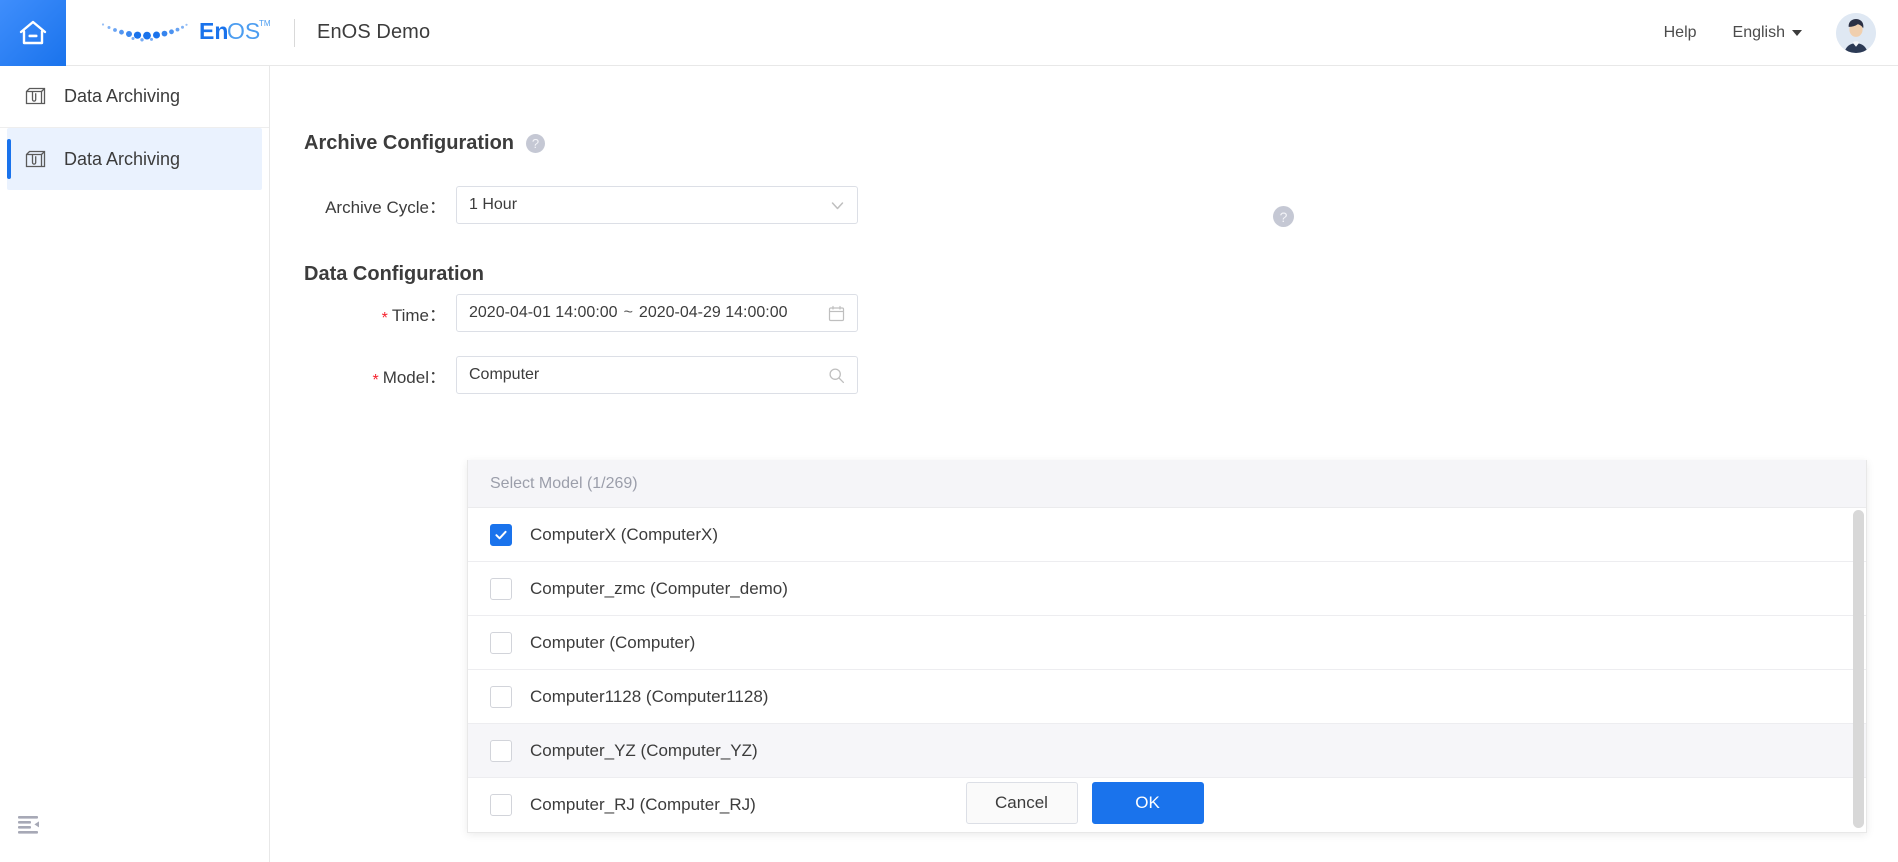 This screenshot has width=1898, height=862. Describe the element at coordinates (1021, 803) in the screenshot. I see `cancel-button: Cancel` at that location.